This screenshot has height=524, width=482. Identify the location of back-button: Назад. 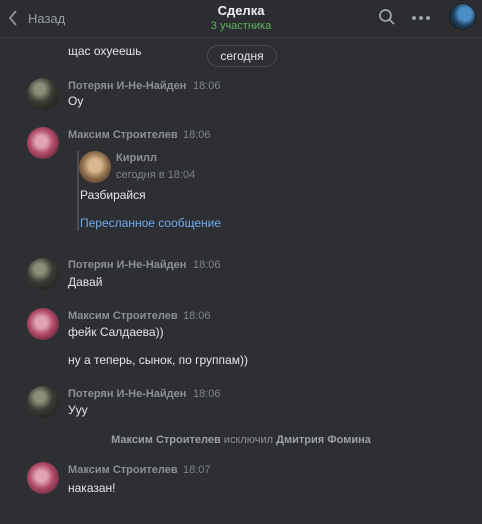
(36, 18).